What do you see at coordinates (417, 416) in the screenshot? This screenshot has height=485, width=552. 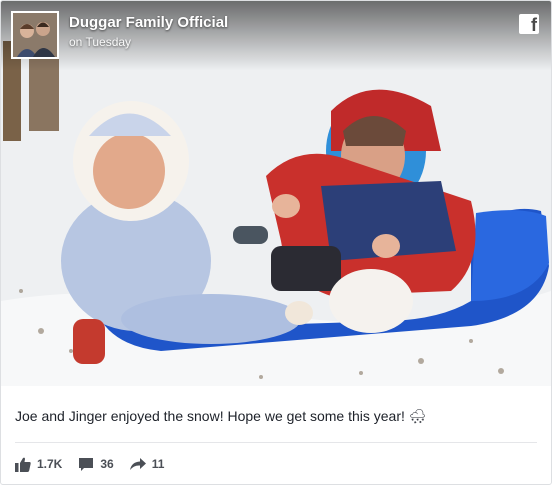 I see `snow-cloud-icon: 🌨` at bounding box center [417, 416].